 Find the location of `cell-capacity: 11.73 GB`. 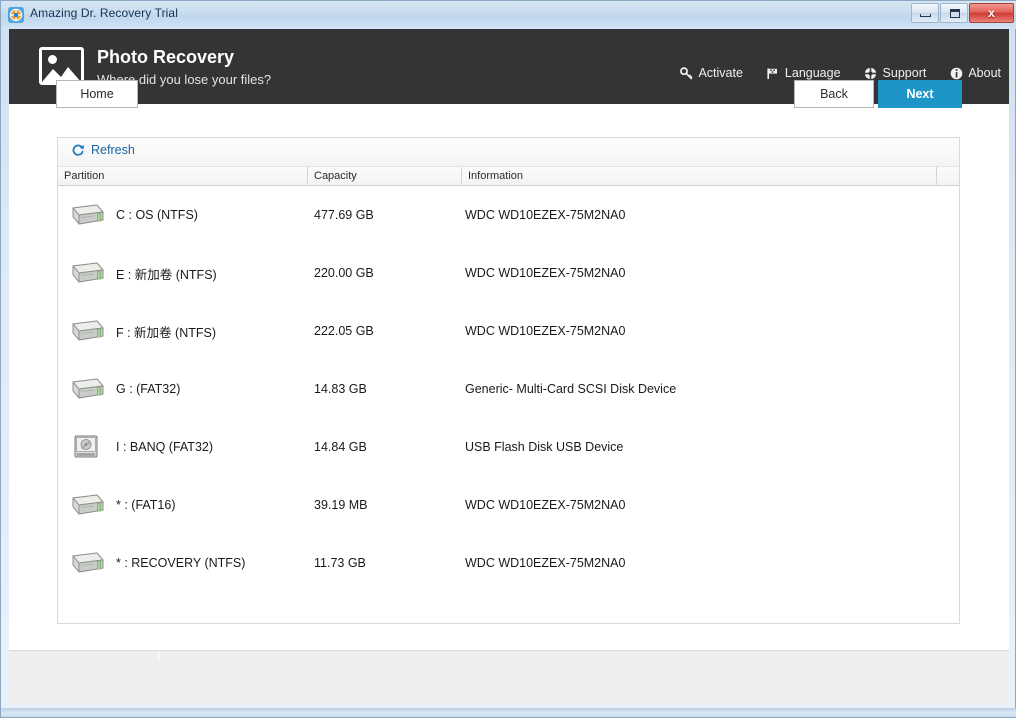

cell-capacity: 11.73 GB is located at coordinates (340, 563).